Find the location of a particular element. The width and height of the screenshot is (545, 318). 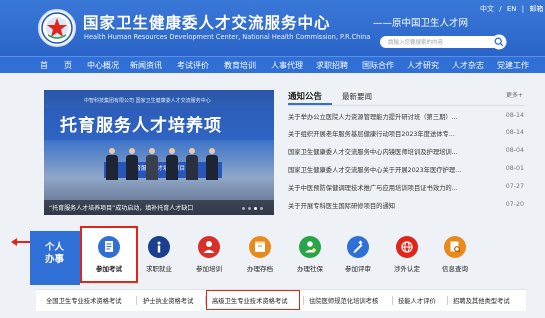

service-foreign-cert: 涉外认定 is located at coordinates (407, 258).